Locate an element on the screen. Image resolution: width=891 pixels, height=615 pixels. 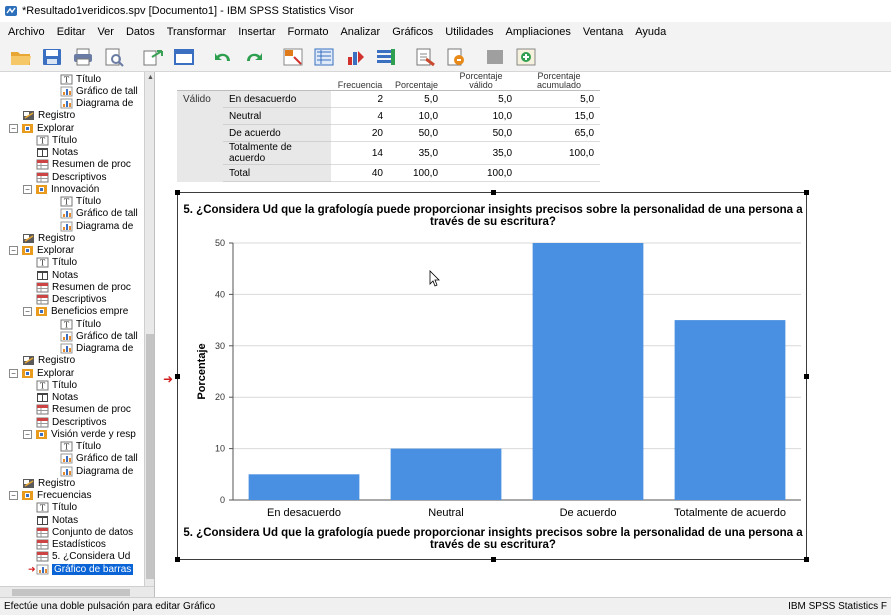
menu-ayuda: Ayuda is located at coordinates (650, 32).